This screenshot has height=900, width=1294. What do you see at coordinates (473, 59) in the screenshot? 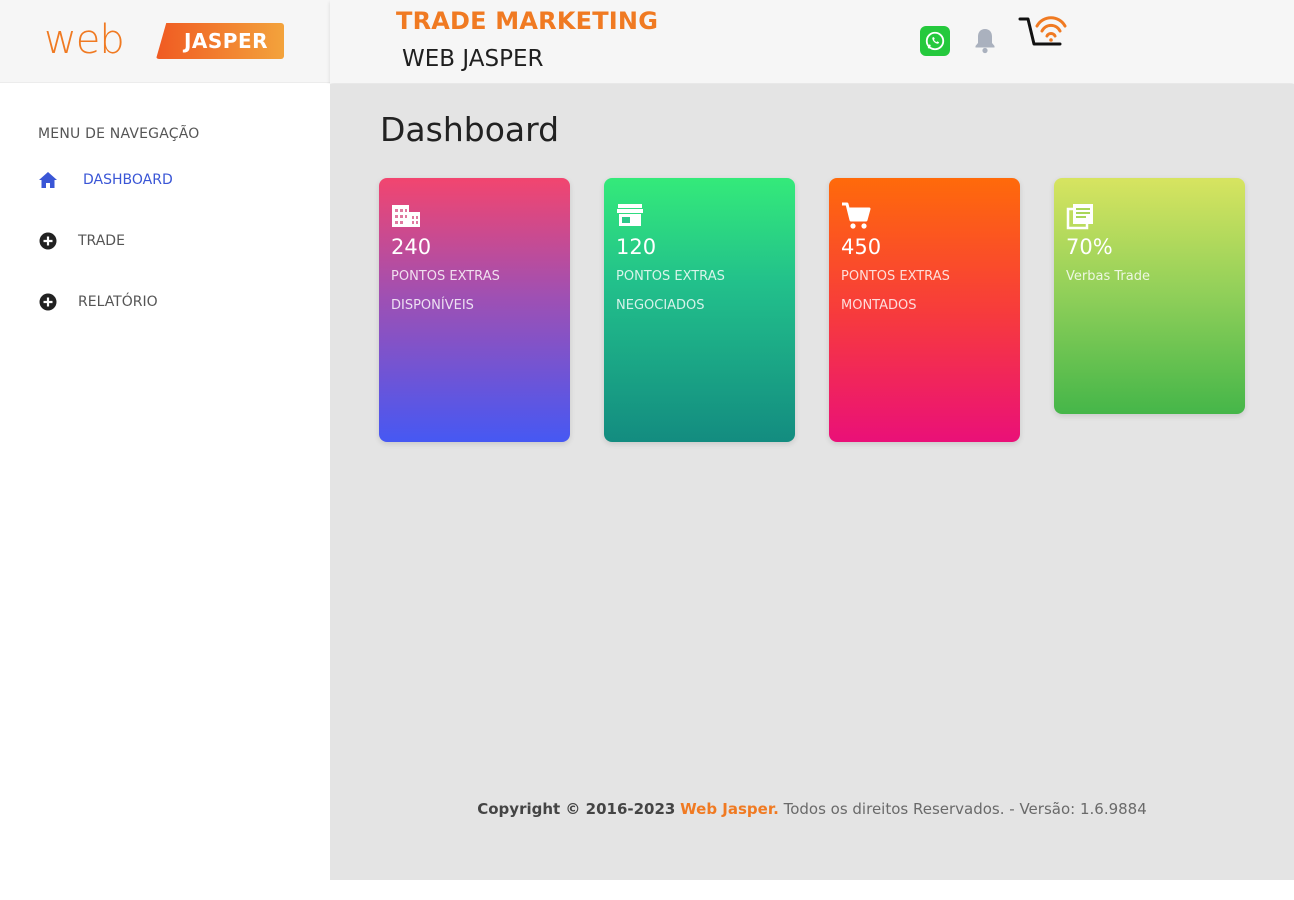
I see `header-subtitle: WEB JASPER` at bounding box center [473, 59].